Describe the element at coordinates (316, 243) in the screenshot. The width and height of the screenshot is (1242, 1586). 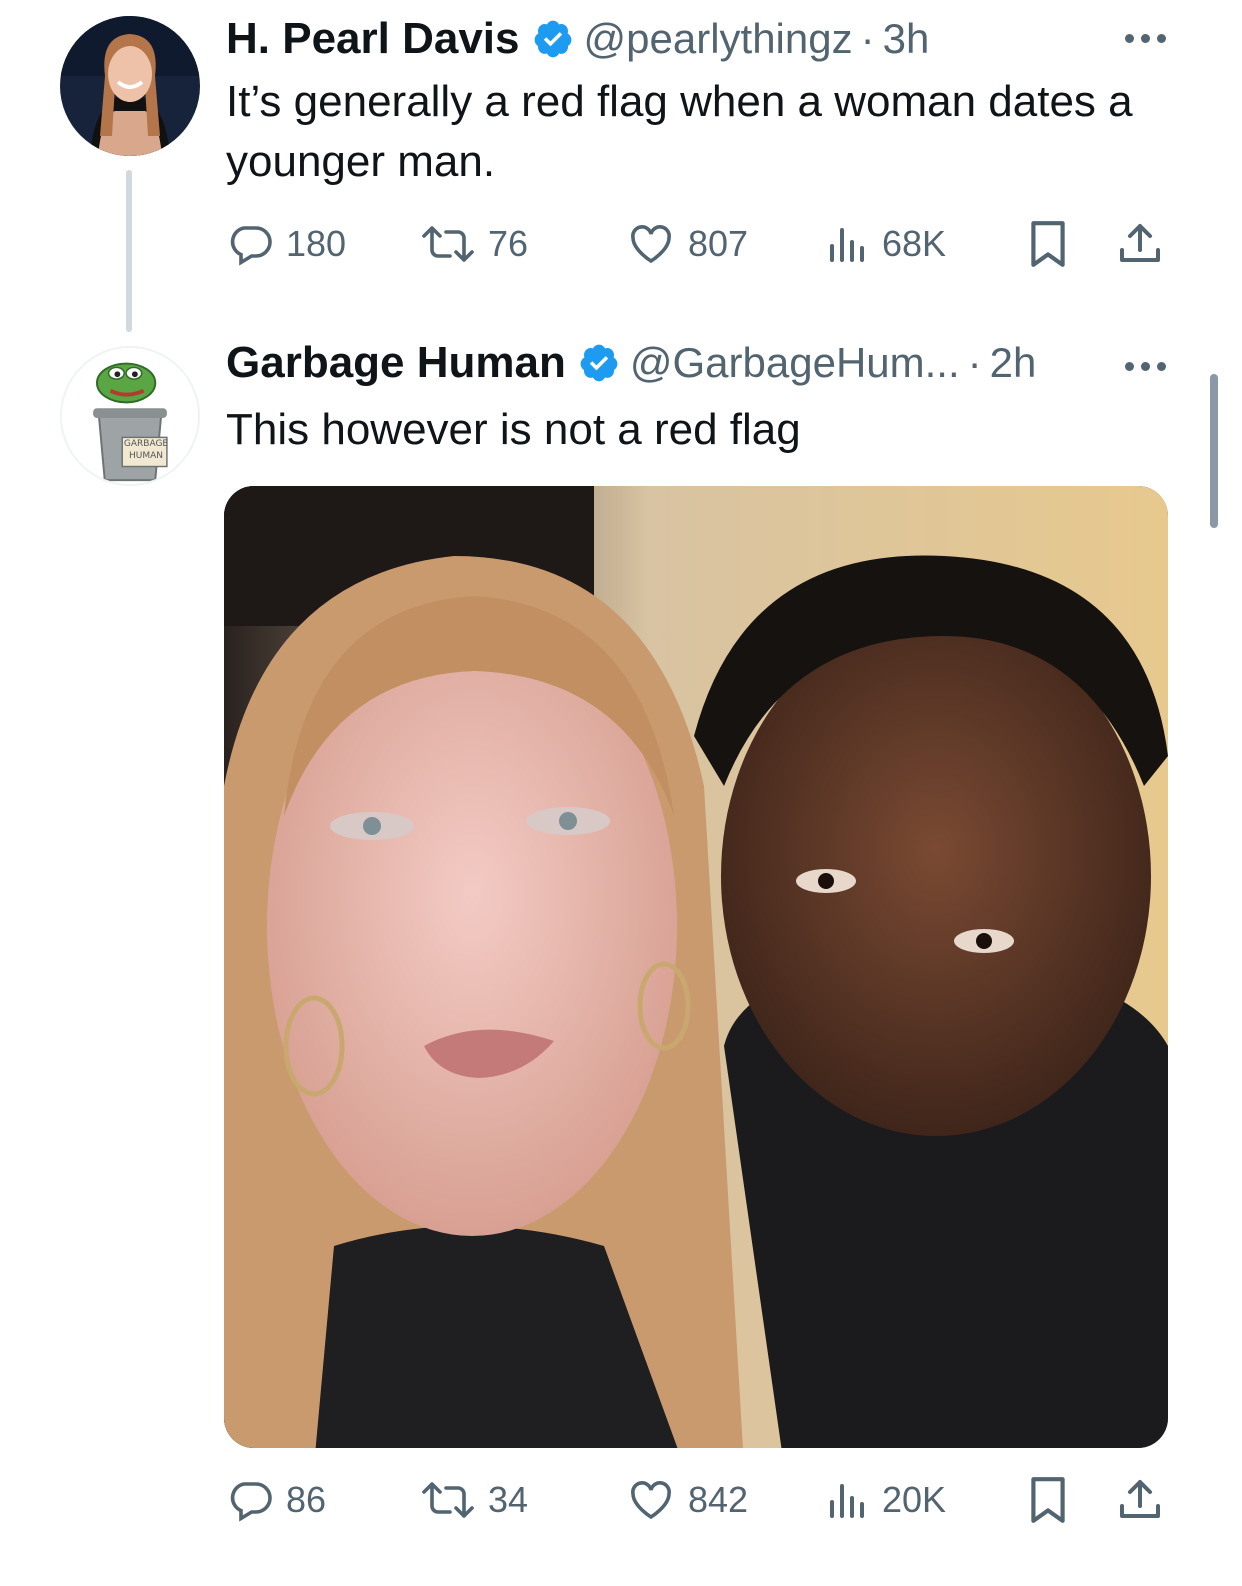
I see `reply-count: 180` at that location.